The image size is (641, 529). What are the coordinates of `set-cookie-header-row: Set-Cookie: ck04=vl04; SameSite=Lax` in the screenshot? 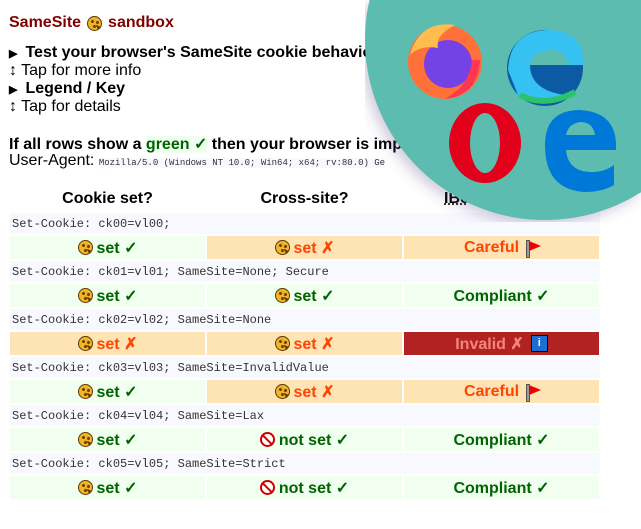 It's located at (305, 415).